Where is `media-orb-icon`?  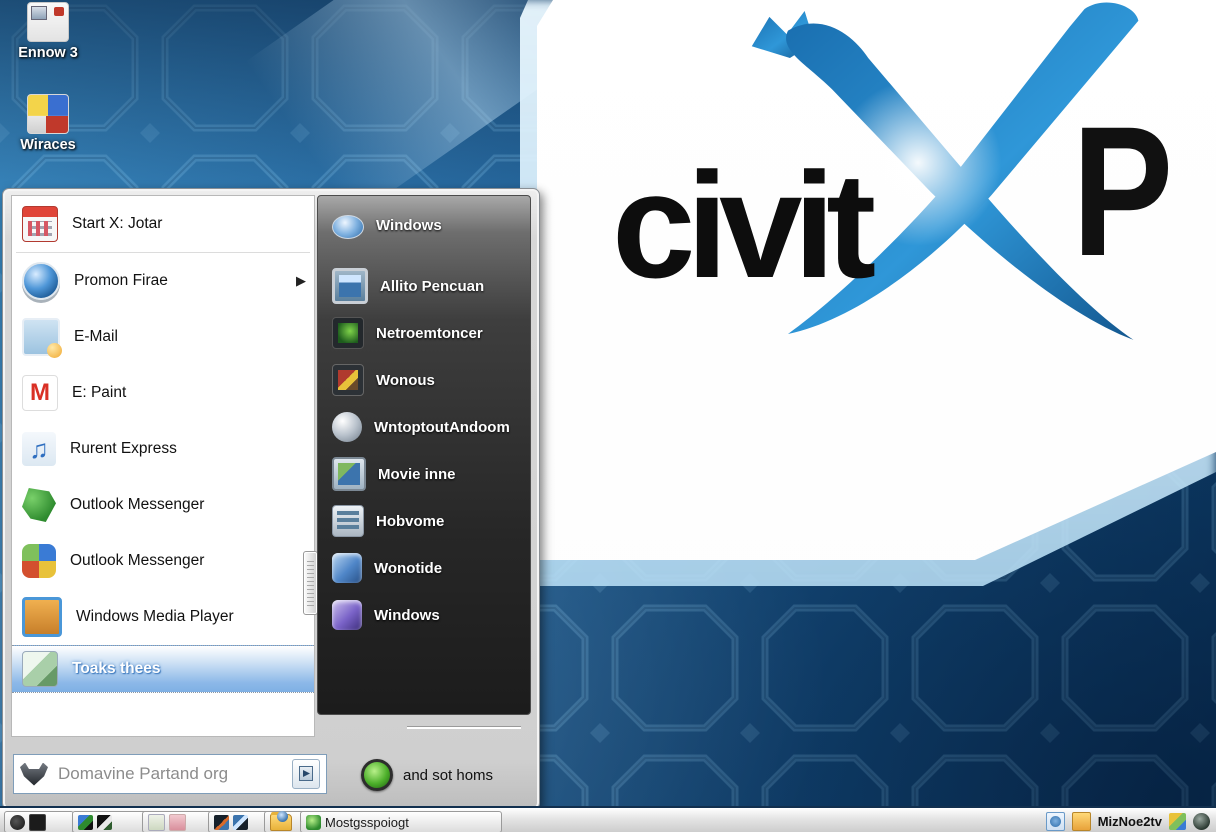
media-orb-icon is located at coordinates (41, 281).